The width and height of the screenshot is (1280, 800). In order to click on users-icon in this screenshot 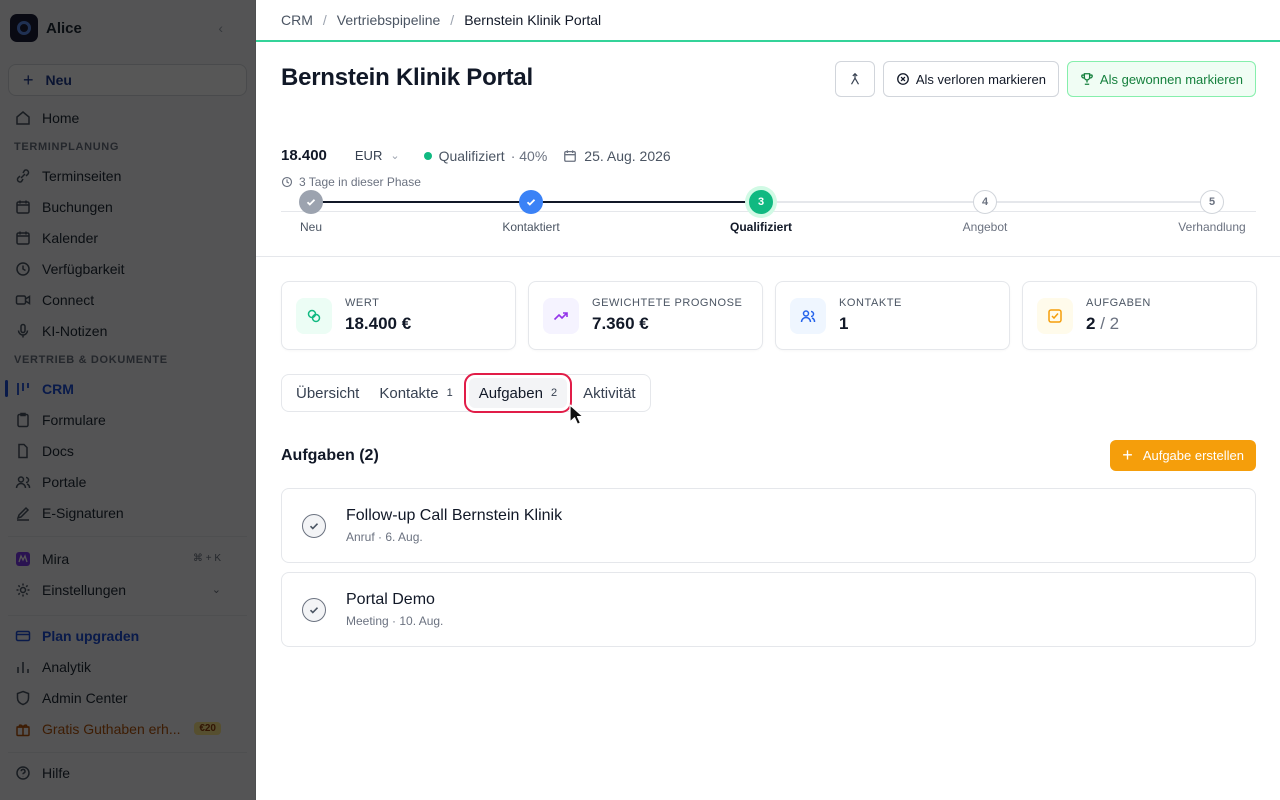, I will do `click(23, 482)`.